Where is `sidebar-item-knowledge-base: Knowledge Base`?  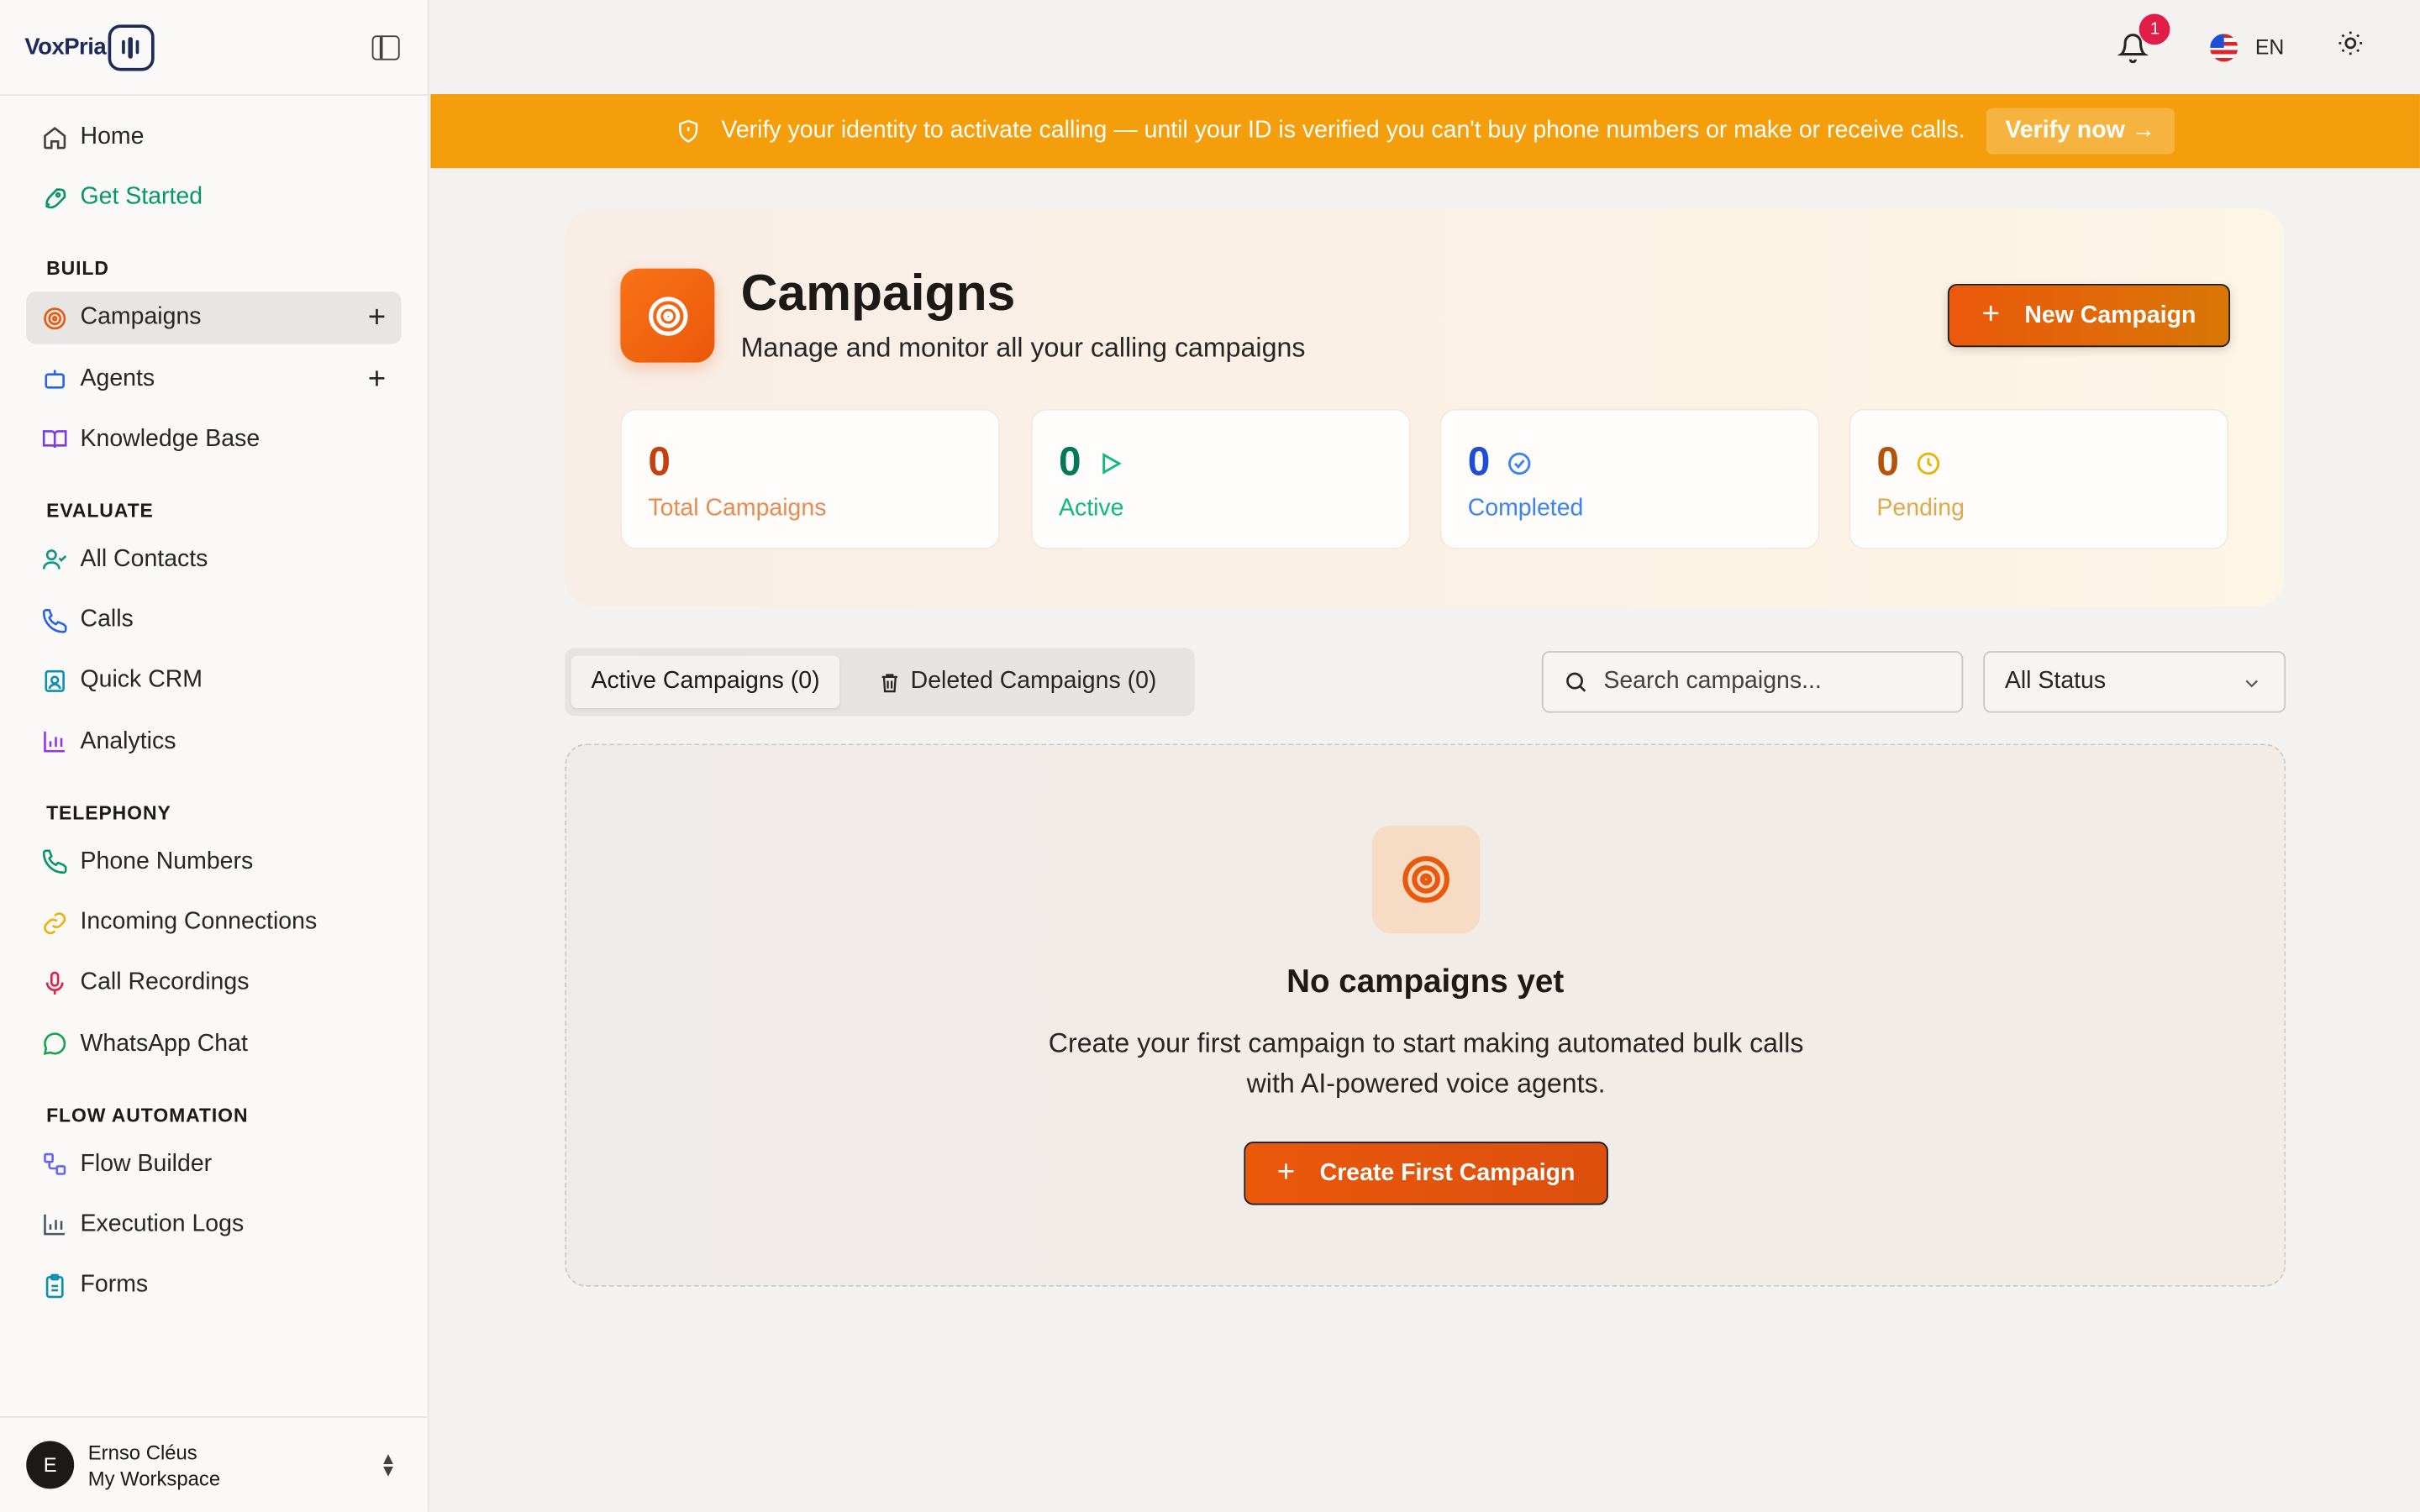
sidebar-item-knowledge-base: Knowledge Base is located at coordinates (214, 439).